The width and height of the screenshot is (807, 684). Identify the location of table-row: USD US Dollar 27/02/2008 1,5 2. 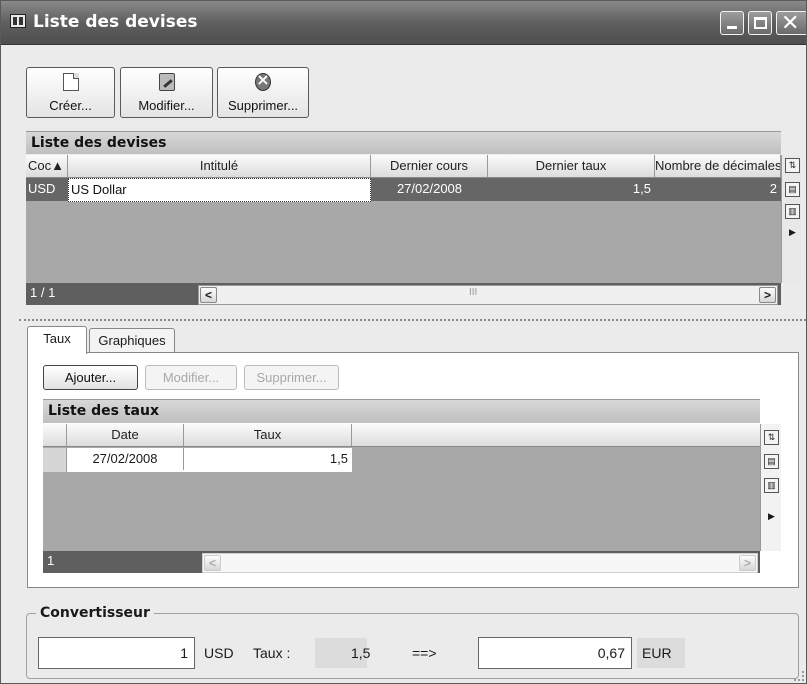
(403, 190).